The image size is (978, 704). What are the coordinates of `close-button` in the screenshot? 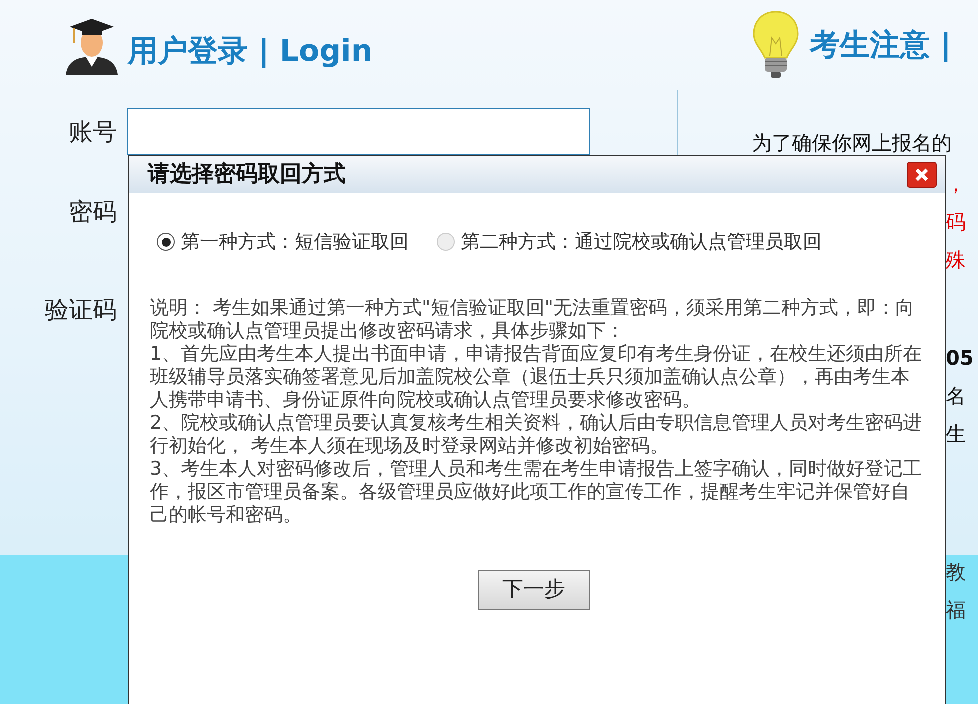 It's located at (922, 175).